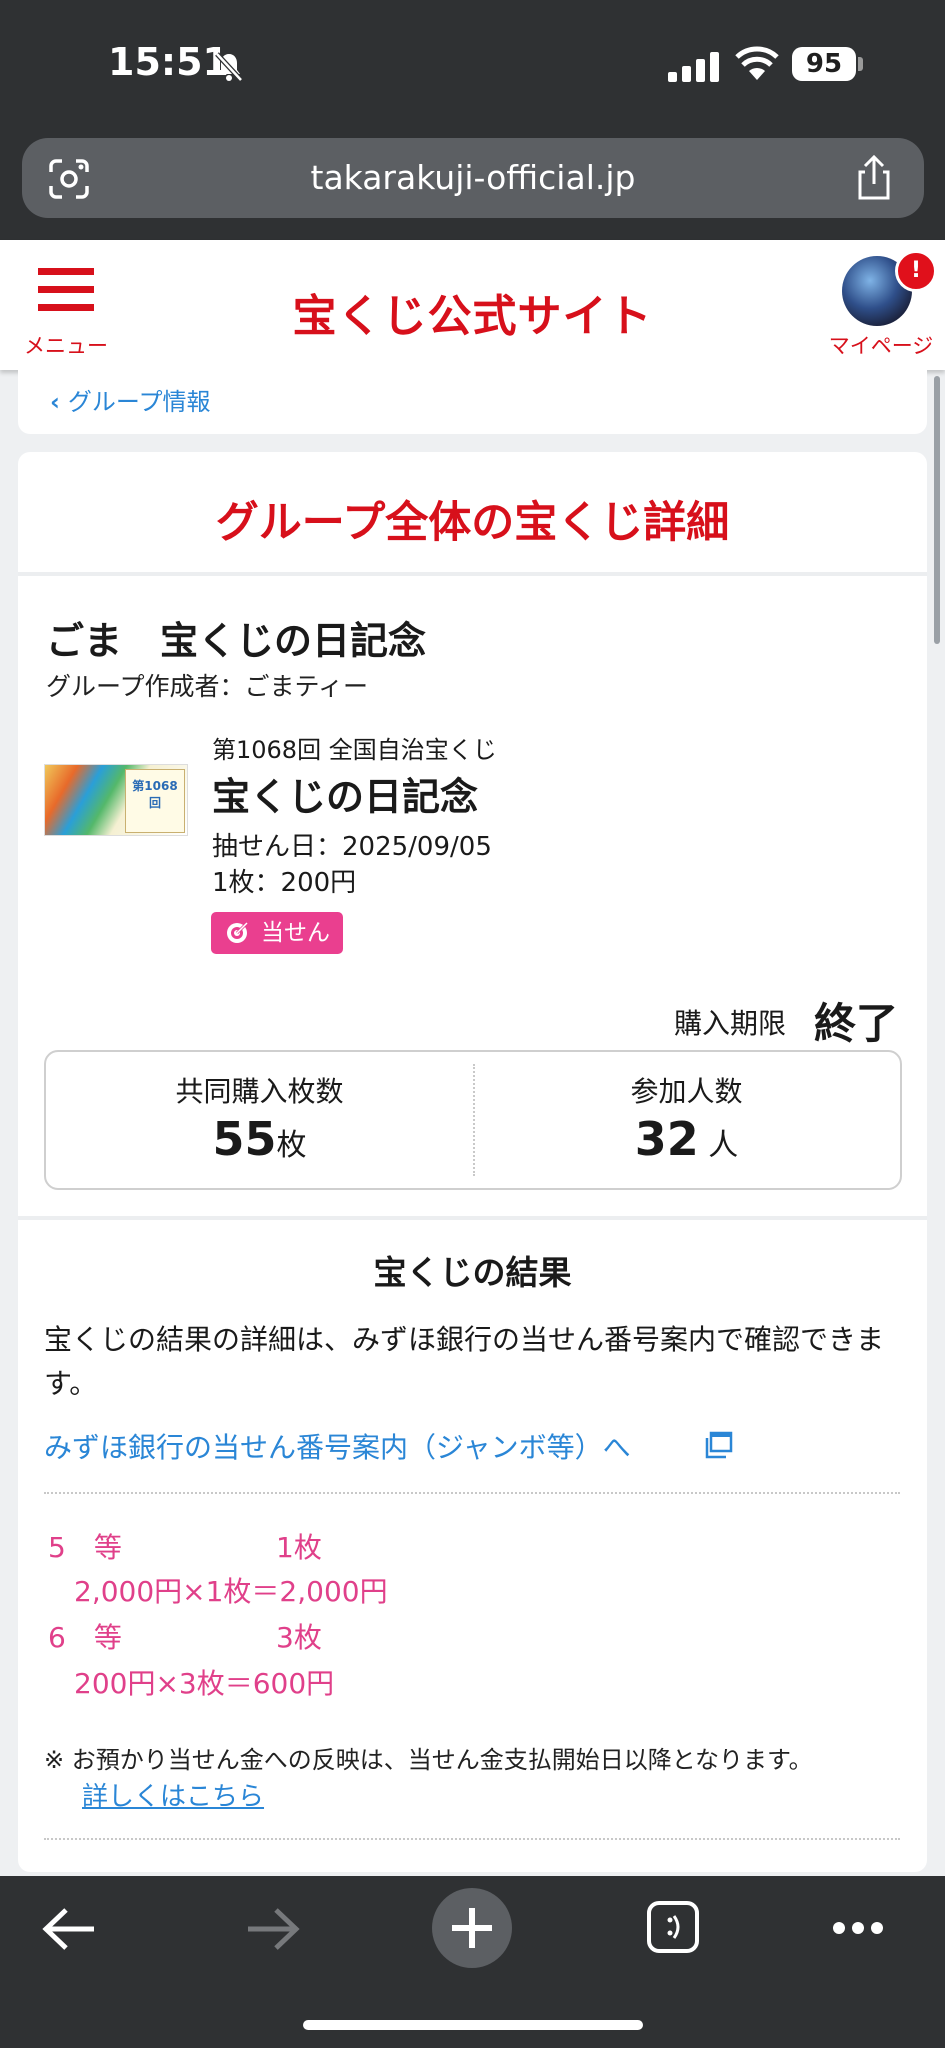 This screenshot has width=945, height=2048. I want to click on new-tab-button, so click(472, 1928).